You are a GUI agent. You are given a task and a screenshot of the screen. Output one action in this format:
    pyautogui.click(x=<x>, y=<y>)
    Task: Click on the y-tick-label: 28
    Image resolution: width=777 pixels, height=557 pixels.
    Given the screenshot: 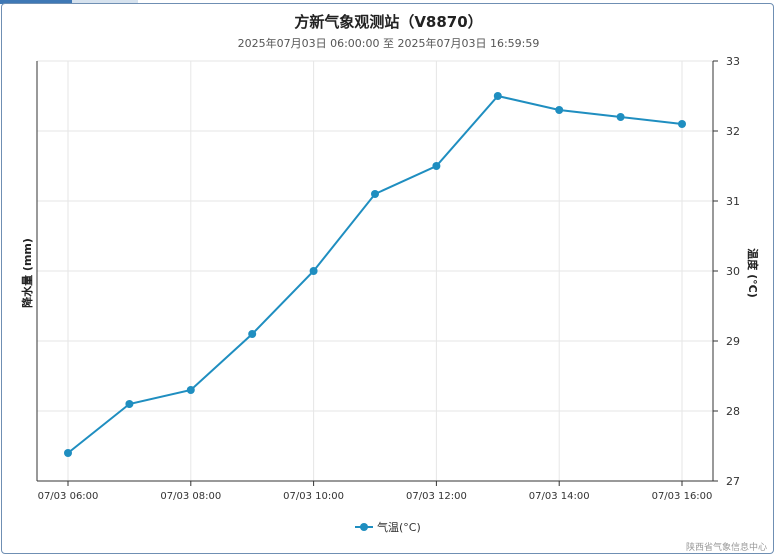 What is the action you would take?
    pyautogui.click(x=733, y=411)
    